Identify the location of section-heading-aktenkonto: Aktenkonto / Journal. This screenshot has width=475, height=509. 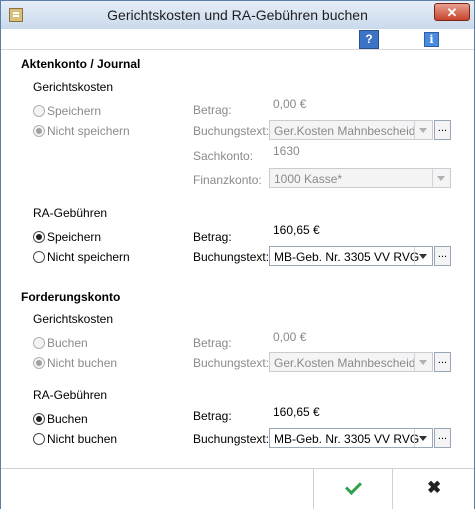
(81, 64).